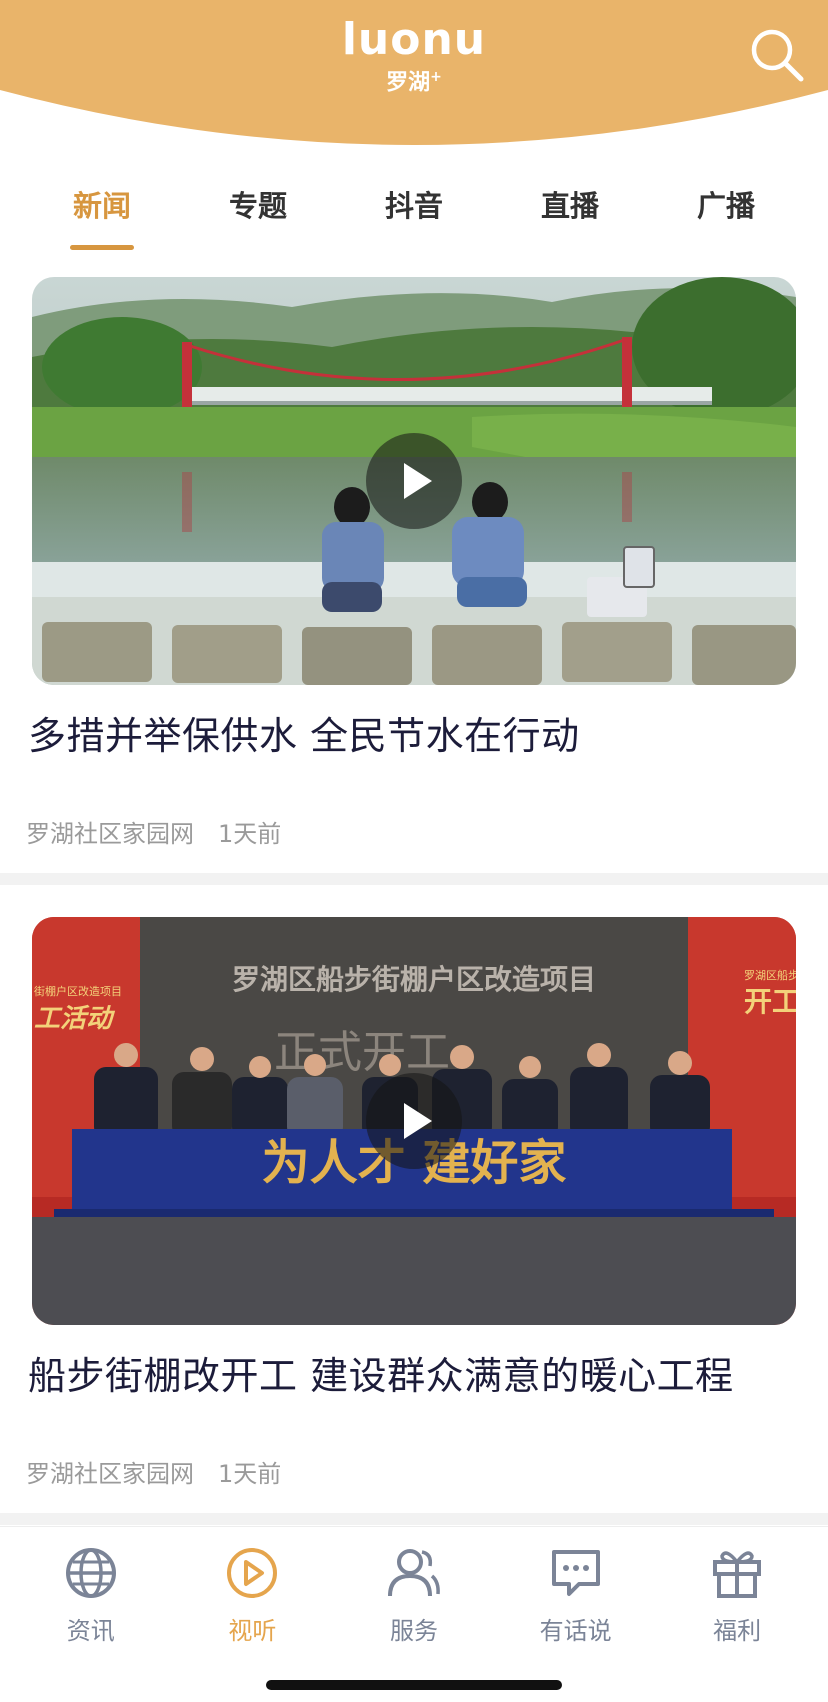  I want to click on search-button, so click(777, 55).